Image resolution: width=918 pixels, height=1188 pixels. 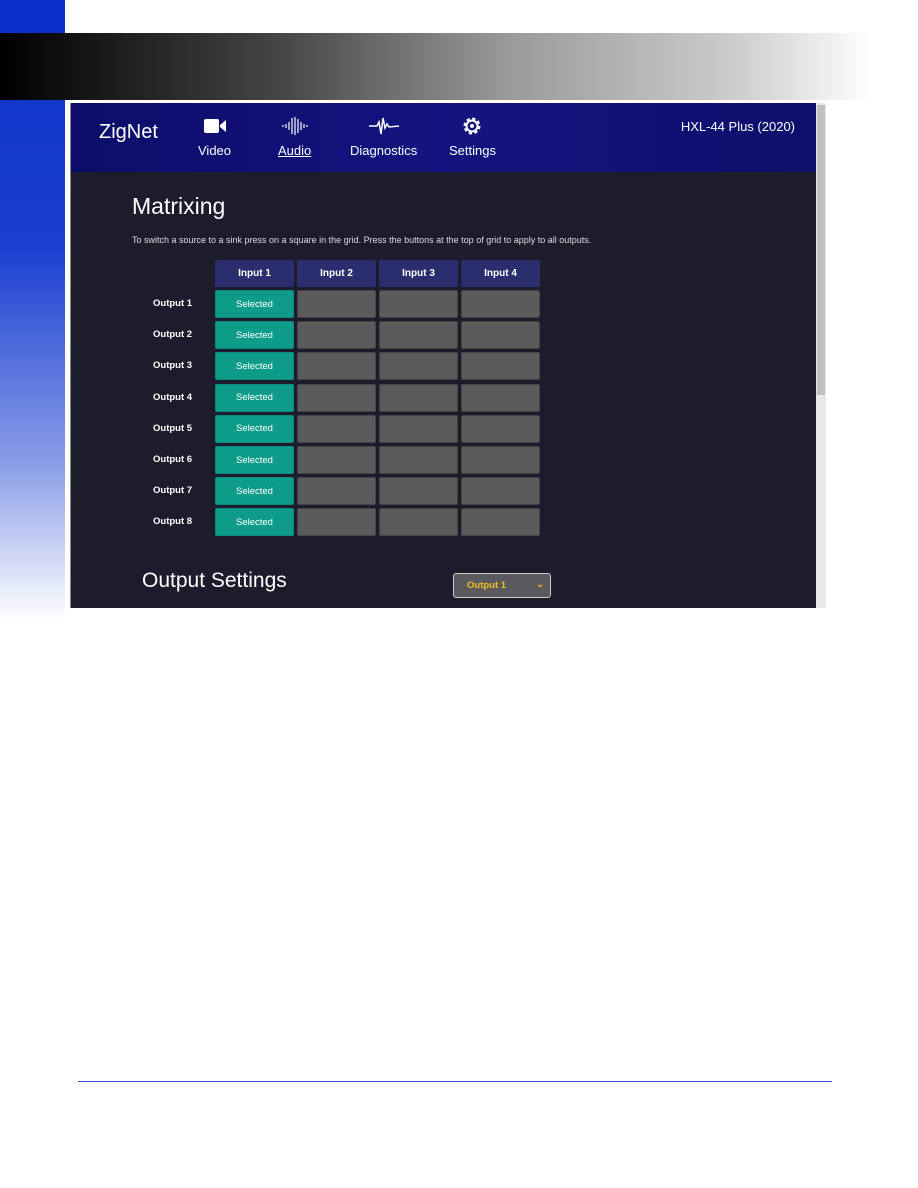 What do you see at coordinates (472, 136) in the screenshot?
I see `nav-settings: Settings` at bounding box center [472, 136].